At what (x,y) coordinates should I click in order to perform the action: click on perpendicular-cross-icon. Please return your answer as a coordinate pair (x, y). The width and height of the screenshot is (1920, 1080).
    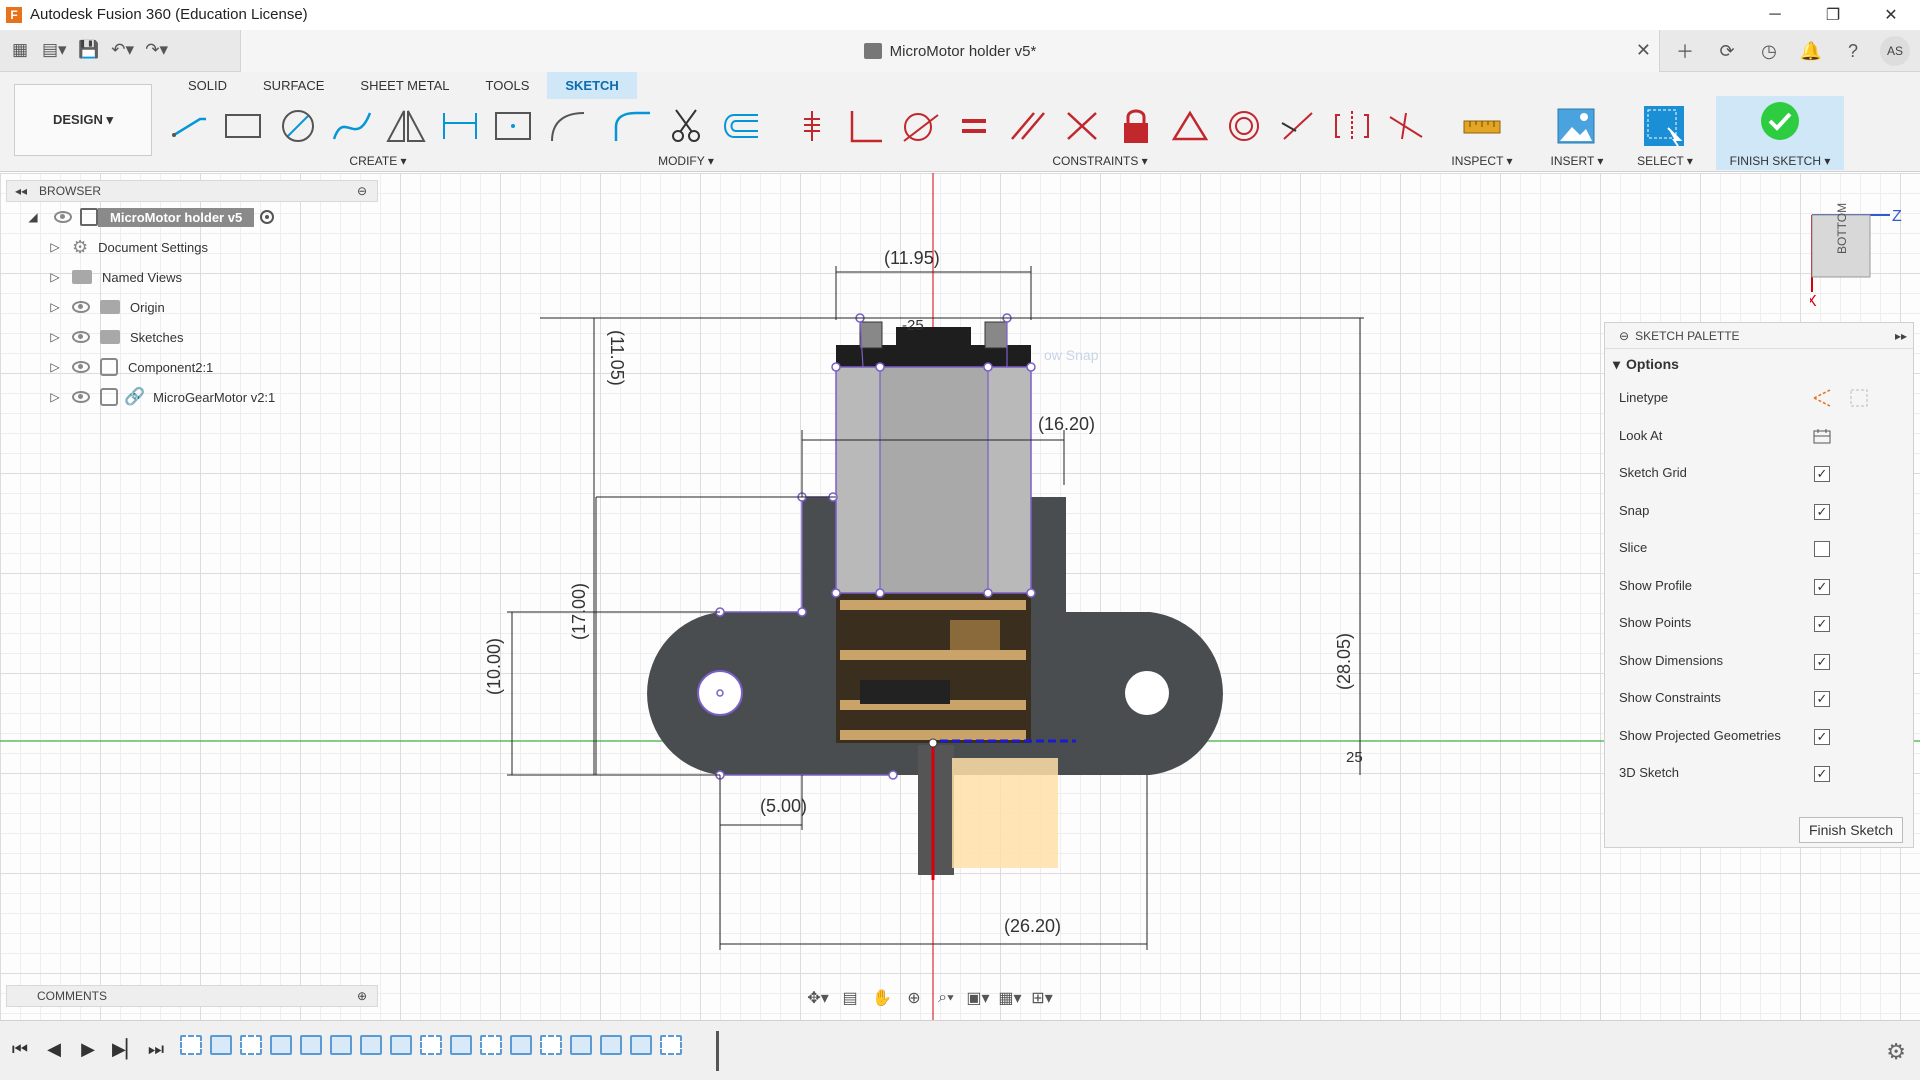
    Looking at the image, I should click on (1082, 126).